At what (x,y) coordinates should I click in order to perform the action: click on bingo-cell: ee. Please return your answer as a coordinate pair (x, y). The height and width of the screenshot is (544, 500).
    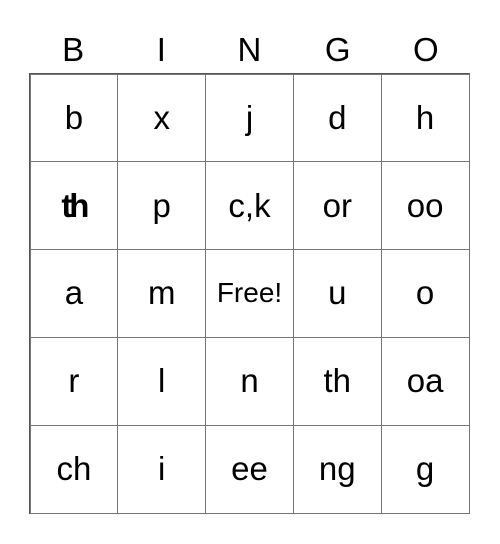
    Looking at the image, I should click on (249, 469).